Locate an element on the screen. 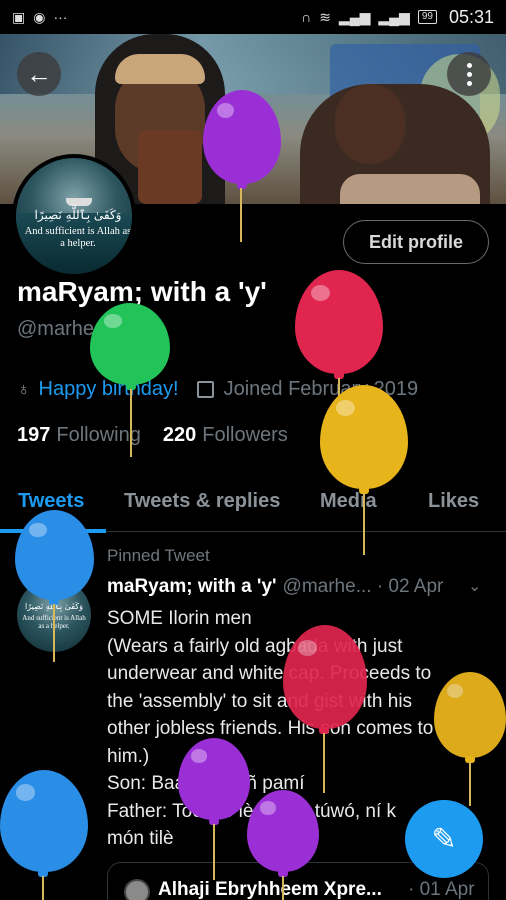 This screenshot has width=506, height=900. status-bar: ▣ ◉ ··· ∩ ≋ ▂▄▆ ▂▄▆ 99 05:31 is located at coordinates (253, 17).